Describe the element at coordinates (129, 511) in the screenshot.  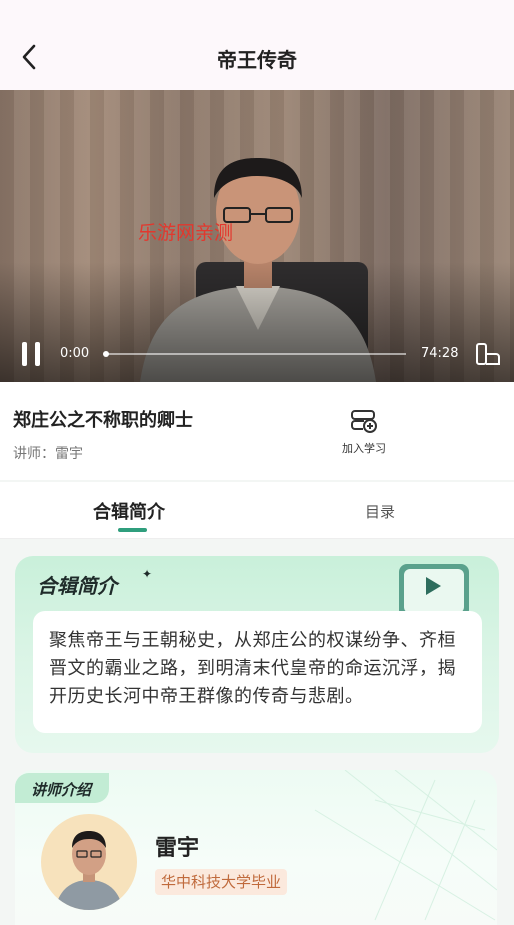
I see `tab-intro: 合辑简介` at that location.